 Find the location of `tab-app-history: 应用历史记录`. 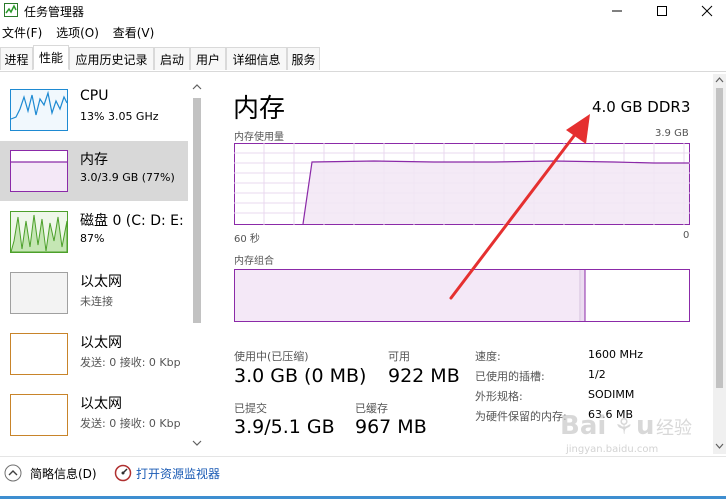

tab-app-history: 应用历史记录 is located at coordinates (111, 58).